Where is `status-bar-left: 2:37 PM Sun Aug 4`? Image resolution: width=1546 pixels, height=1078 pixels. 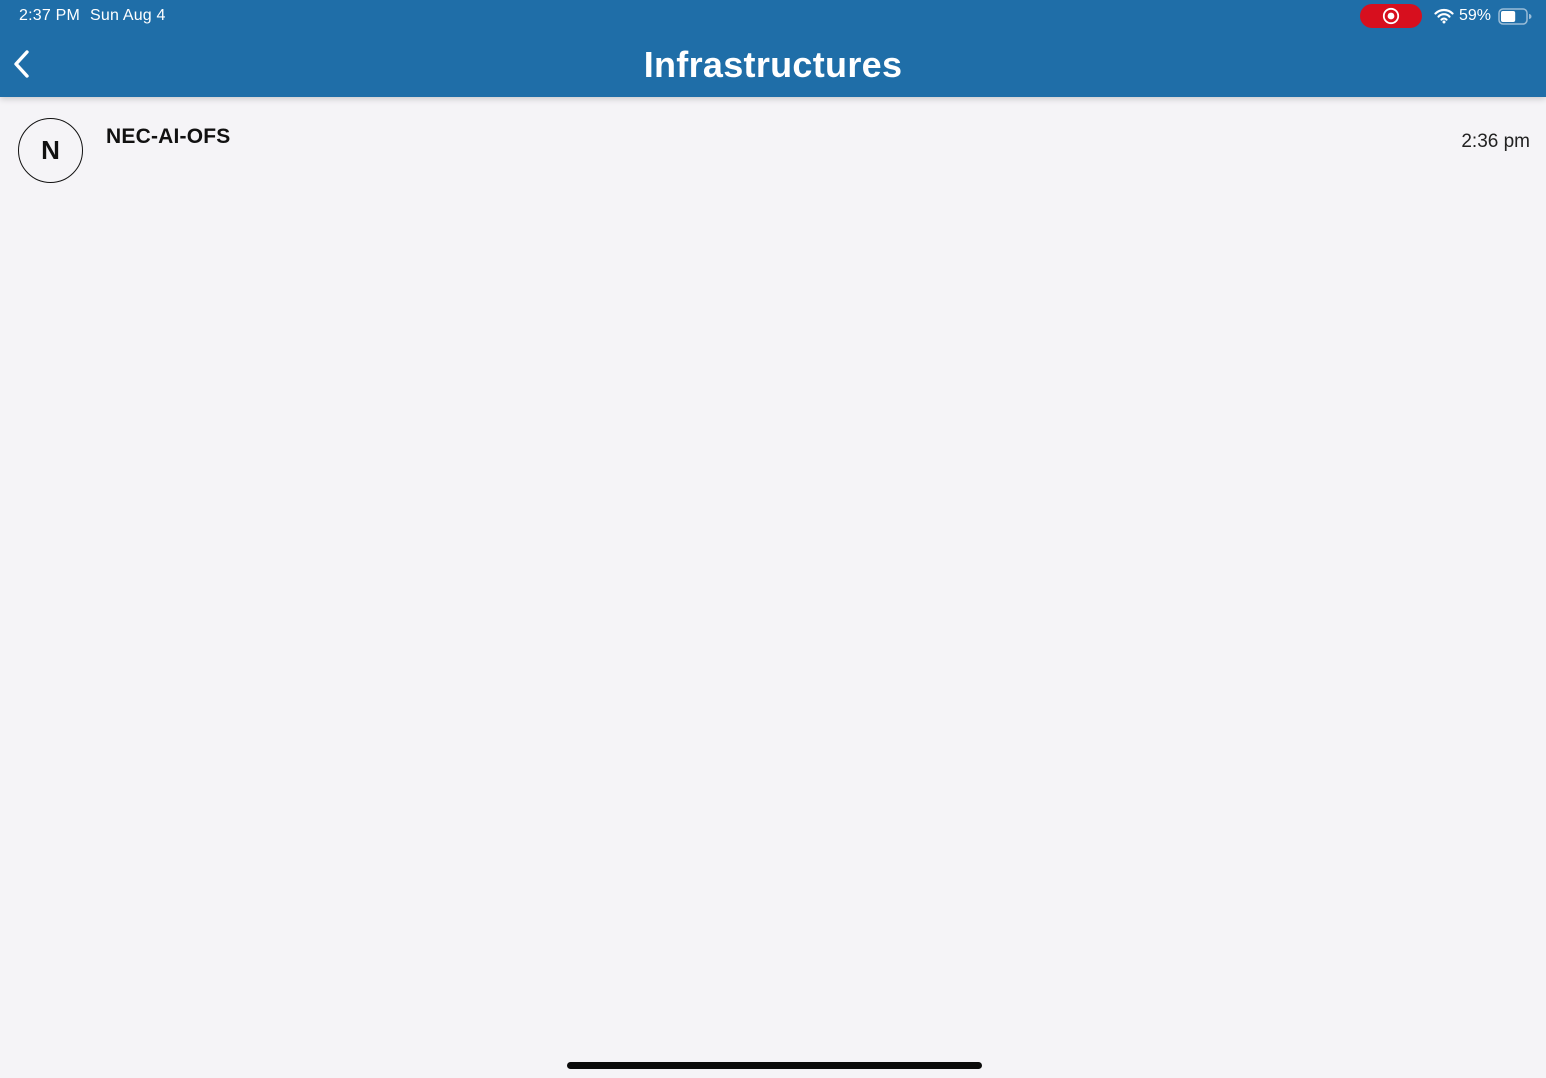
status-bar-left: 2:37 PM Sun Aug 4 is located at coordinates (92, 16).